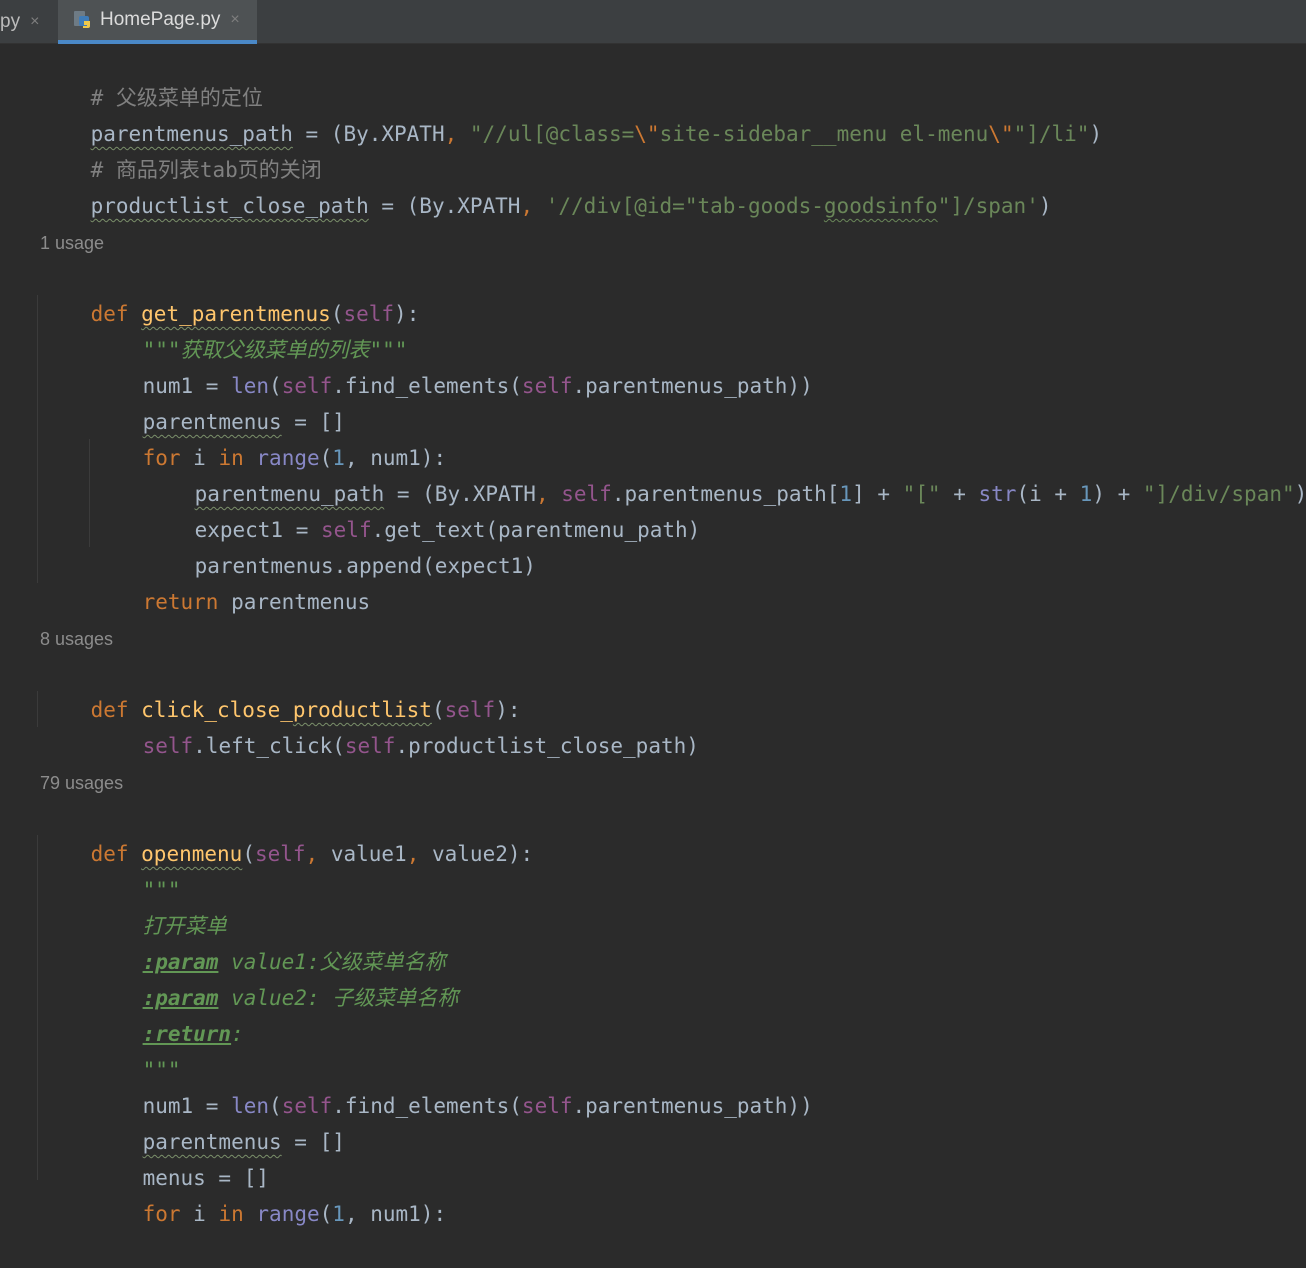  I want to click on code-line: parentmenus.append(expect1), so click(340, 545).